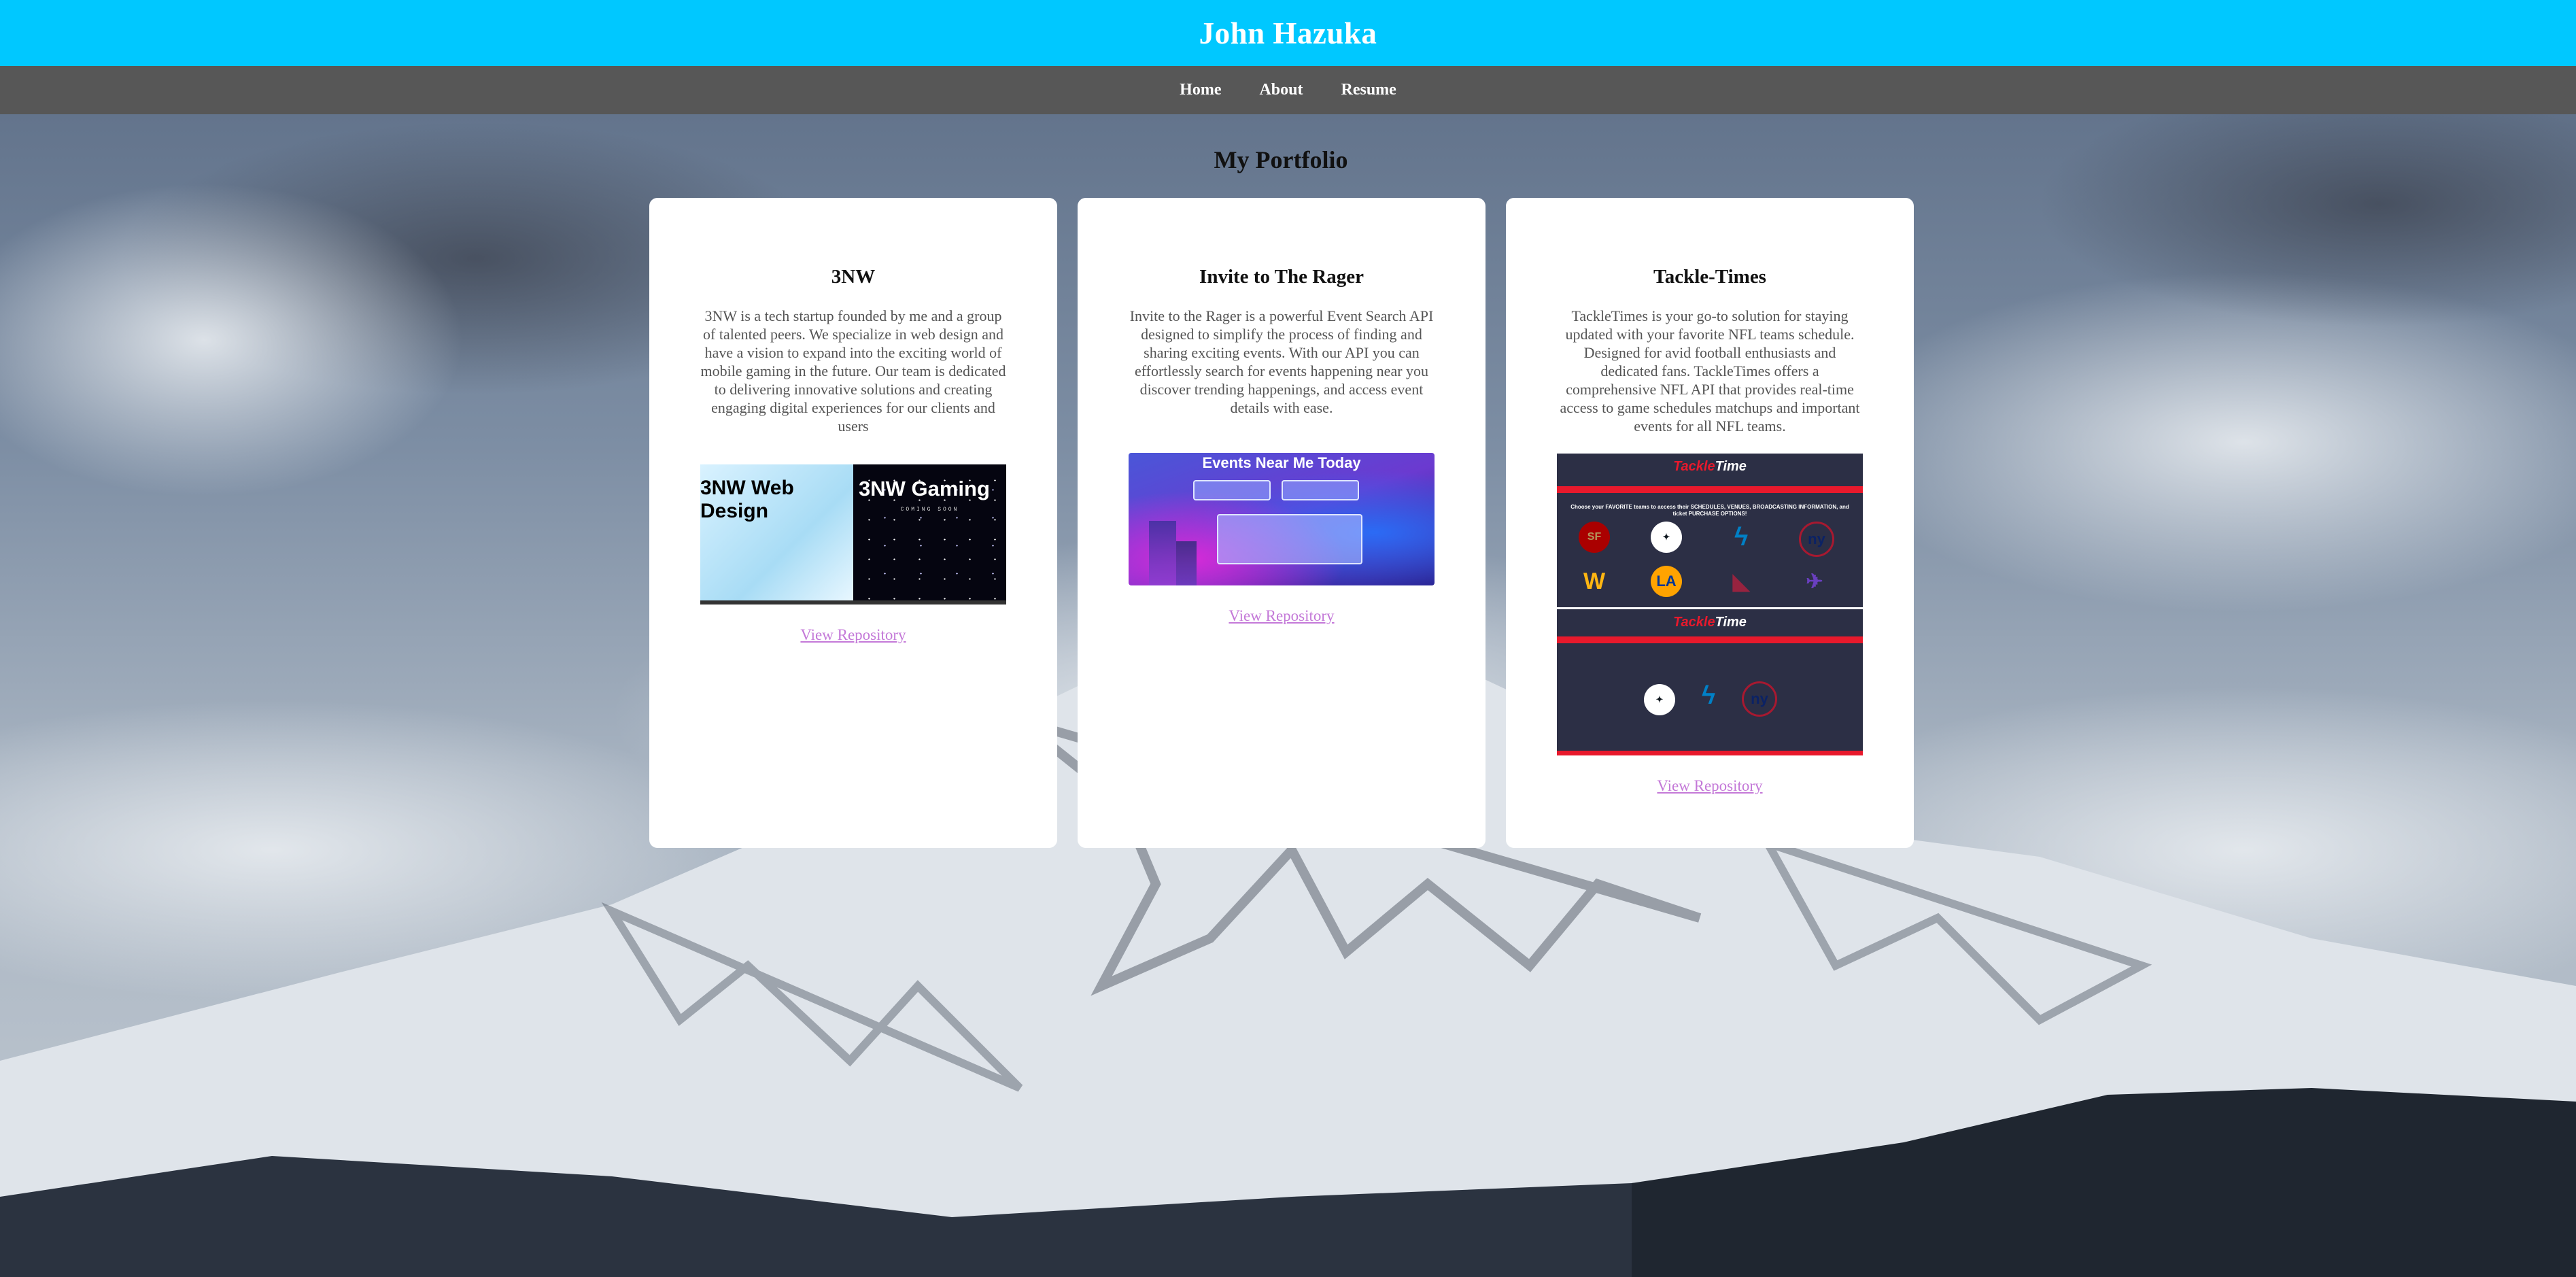  Describe the element at coordinates (1289, 539) in the screenshot. I see `rager-results-panel` at that location.